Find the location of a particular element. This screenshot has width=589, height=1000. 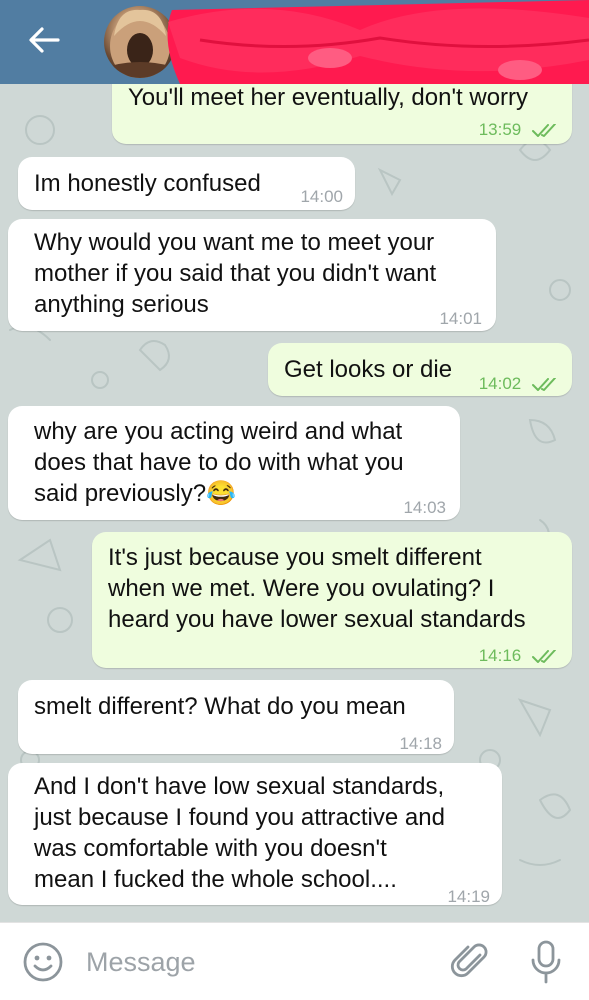

message-time: 14:18 is located at coordinates (420, 743).